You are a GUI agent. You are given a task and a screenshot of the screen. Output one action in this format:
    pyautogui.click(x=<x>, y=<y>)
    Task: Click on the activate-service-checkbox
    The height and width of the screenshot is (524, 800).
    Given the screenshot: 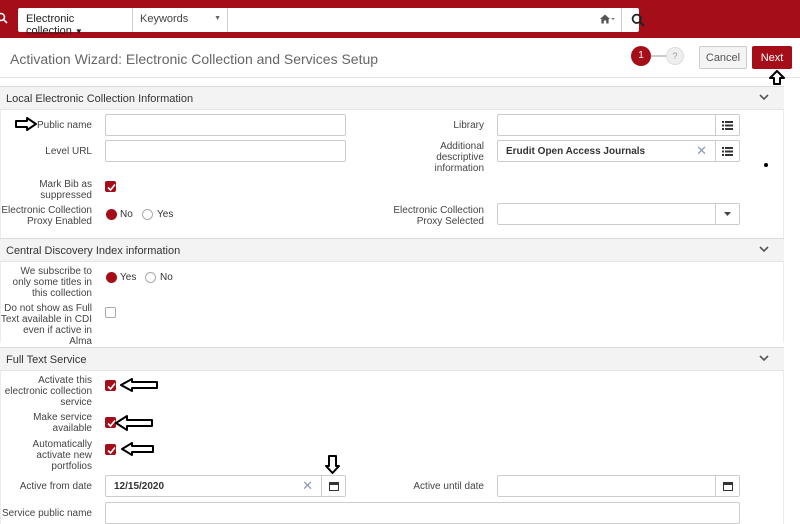 What is the action you would take?
    pyautogui.click(x=110, y=385)
    